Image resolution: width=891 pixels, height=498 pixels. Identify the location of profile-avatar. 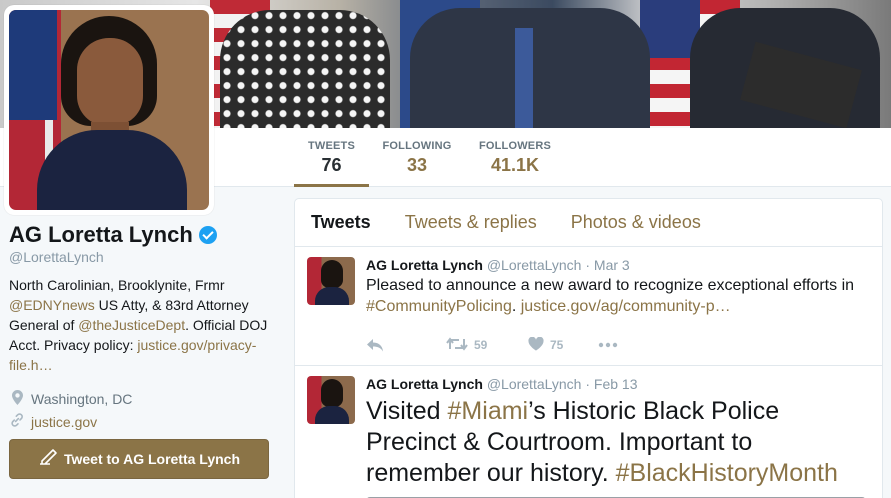
(109, 110).